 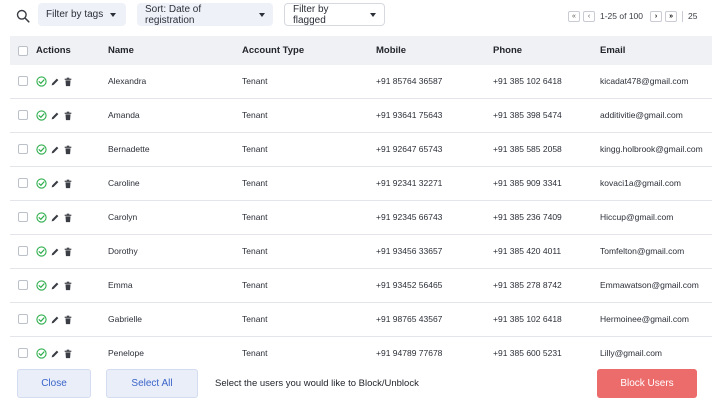 I want to click on cell-name: Amanda, so click(x=124, y=115).